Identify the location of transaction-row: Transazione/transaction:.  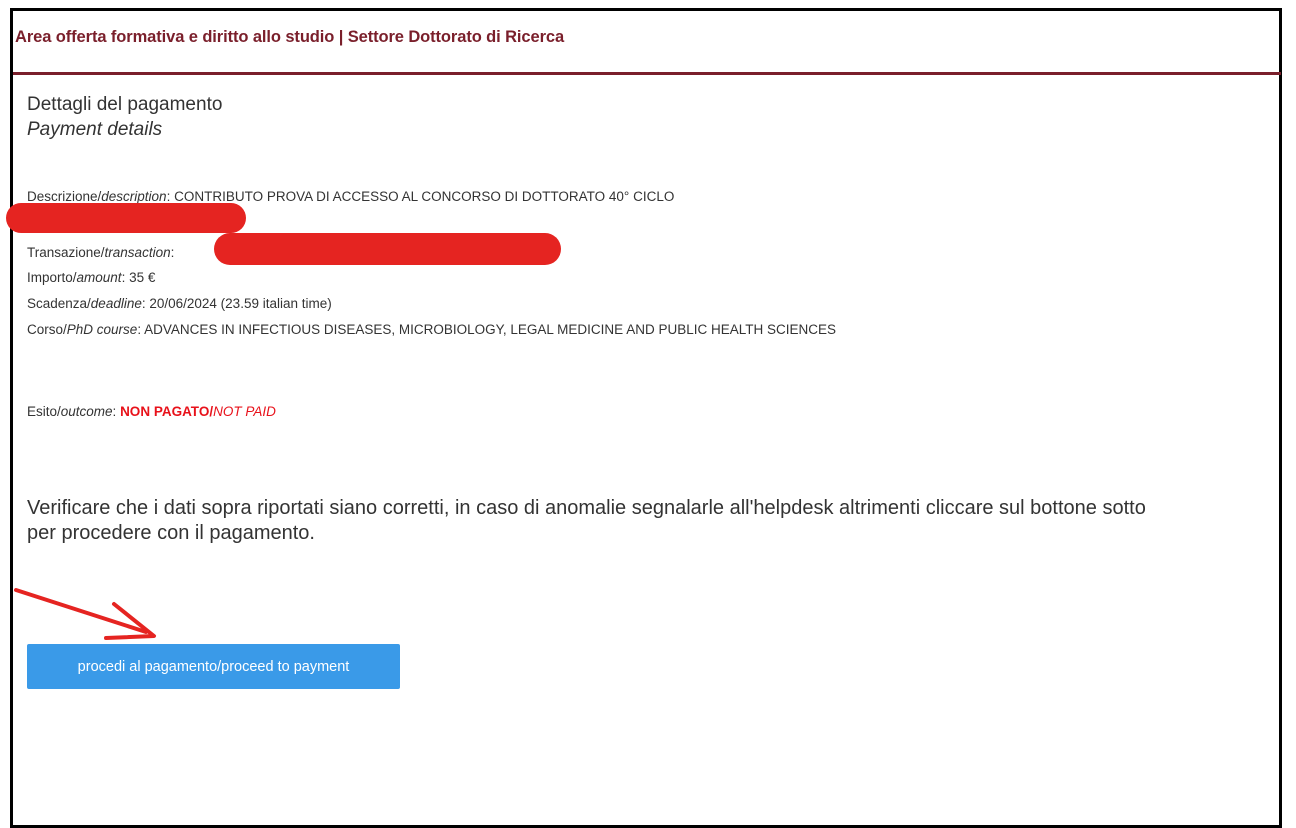
(101, 252).